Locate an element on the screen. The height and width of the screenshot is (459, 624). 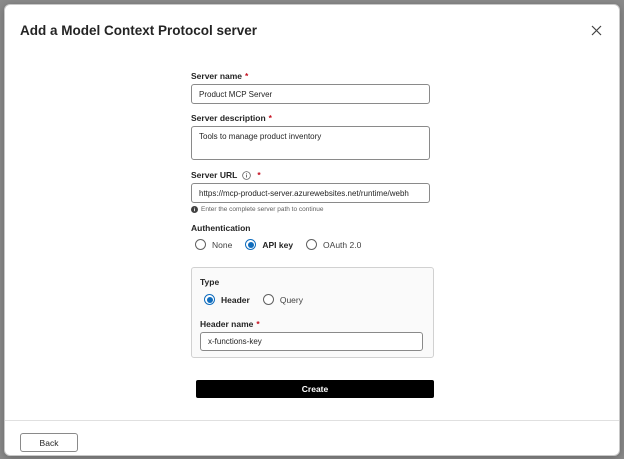
server-url-label: Server URL * is located at coordinates (226, 175).